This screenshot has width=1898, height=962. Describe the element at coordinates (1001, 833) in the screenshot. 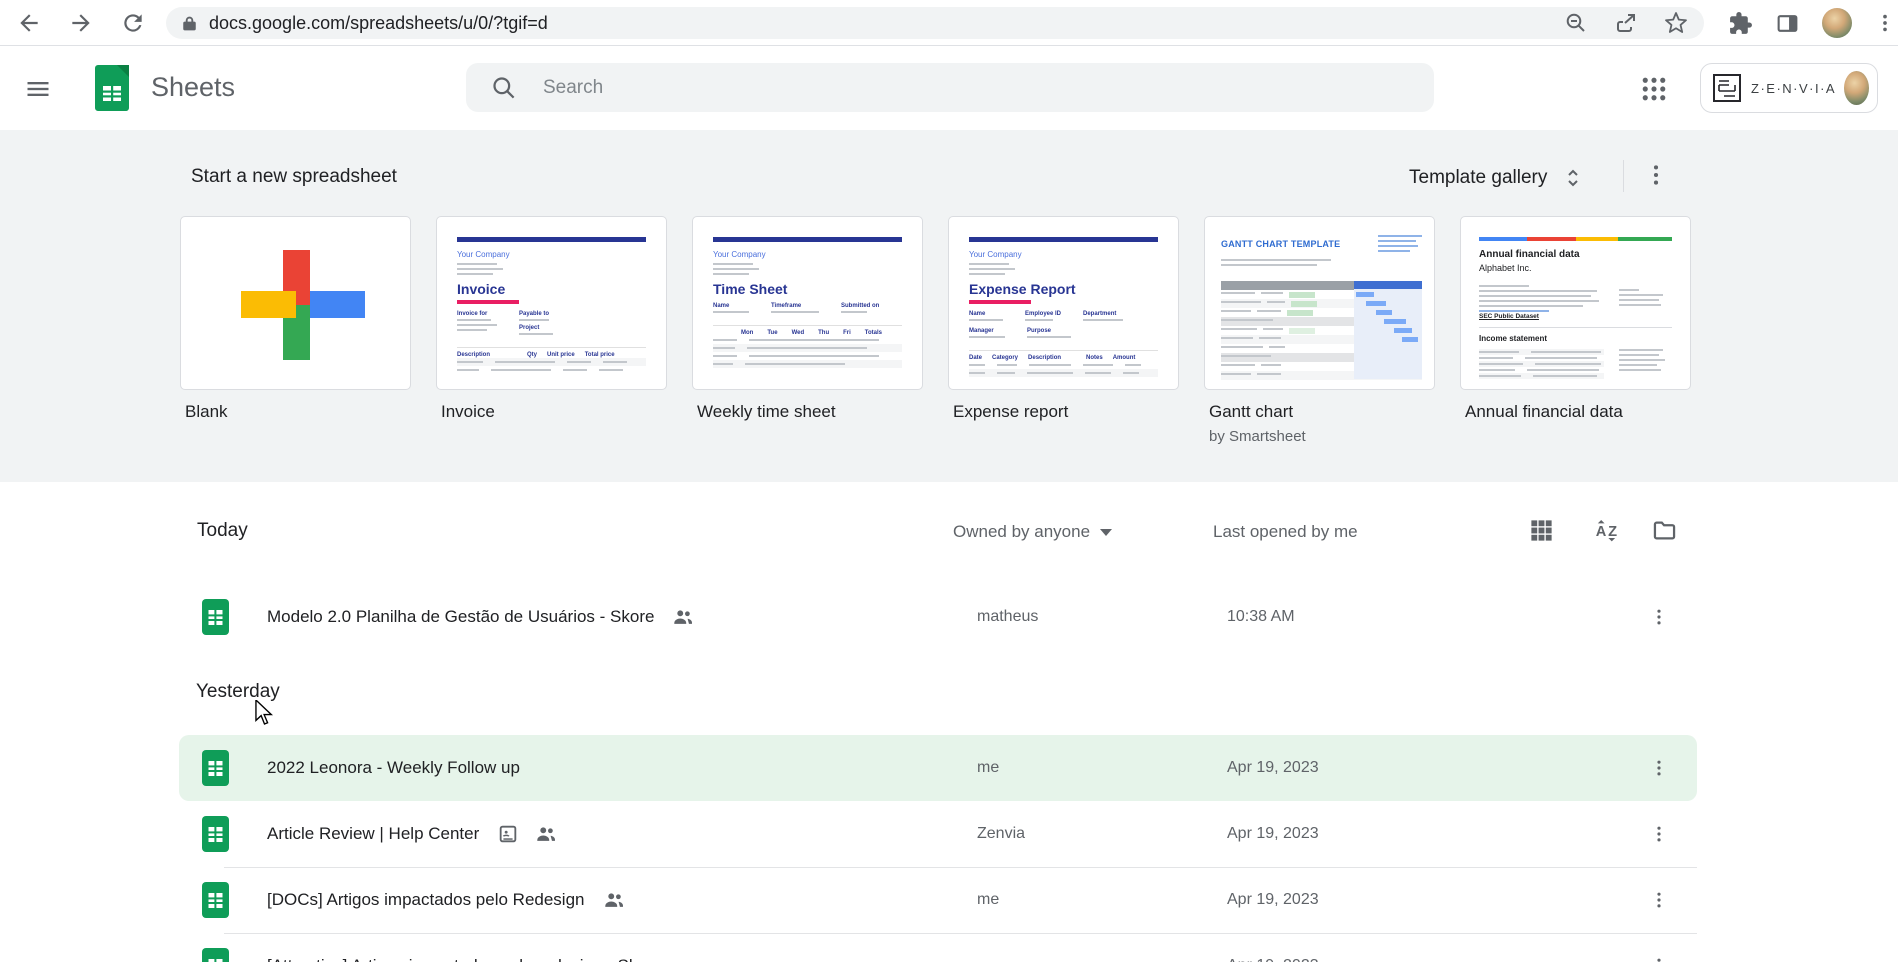

I see `file-owner: Zenvia` at that location.